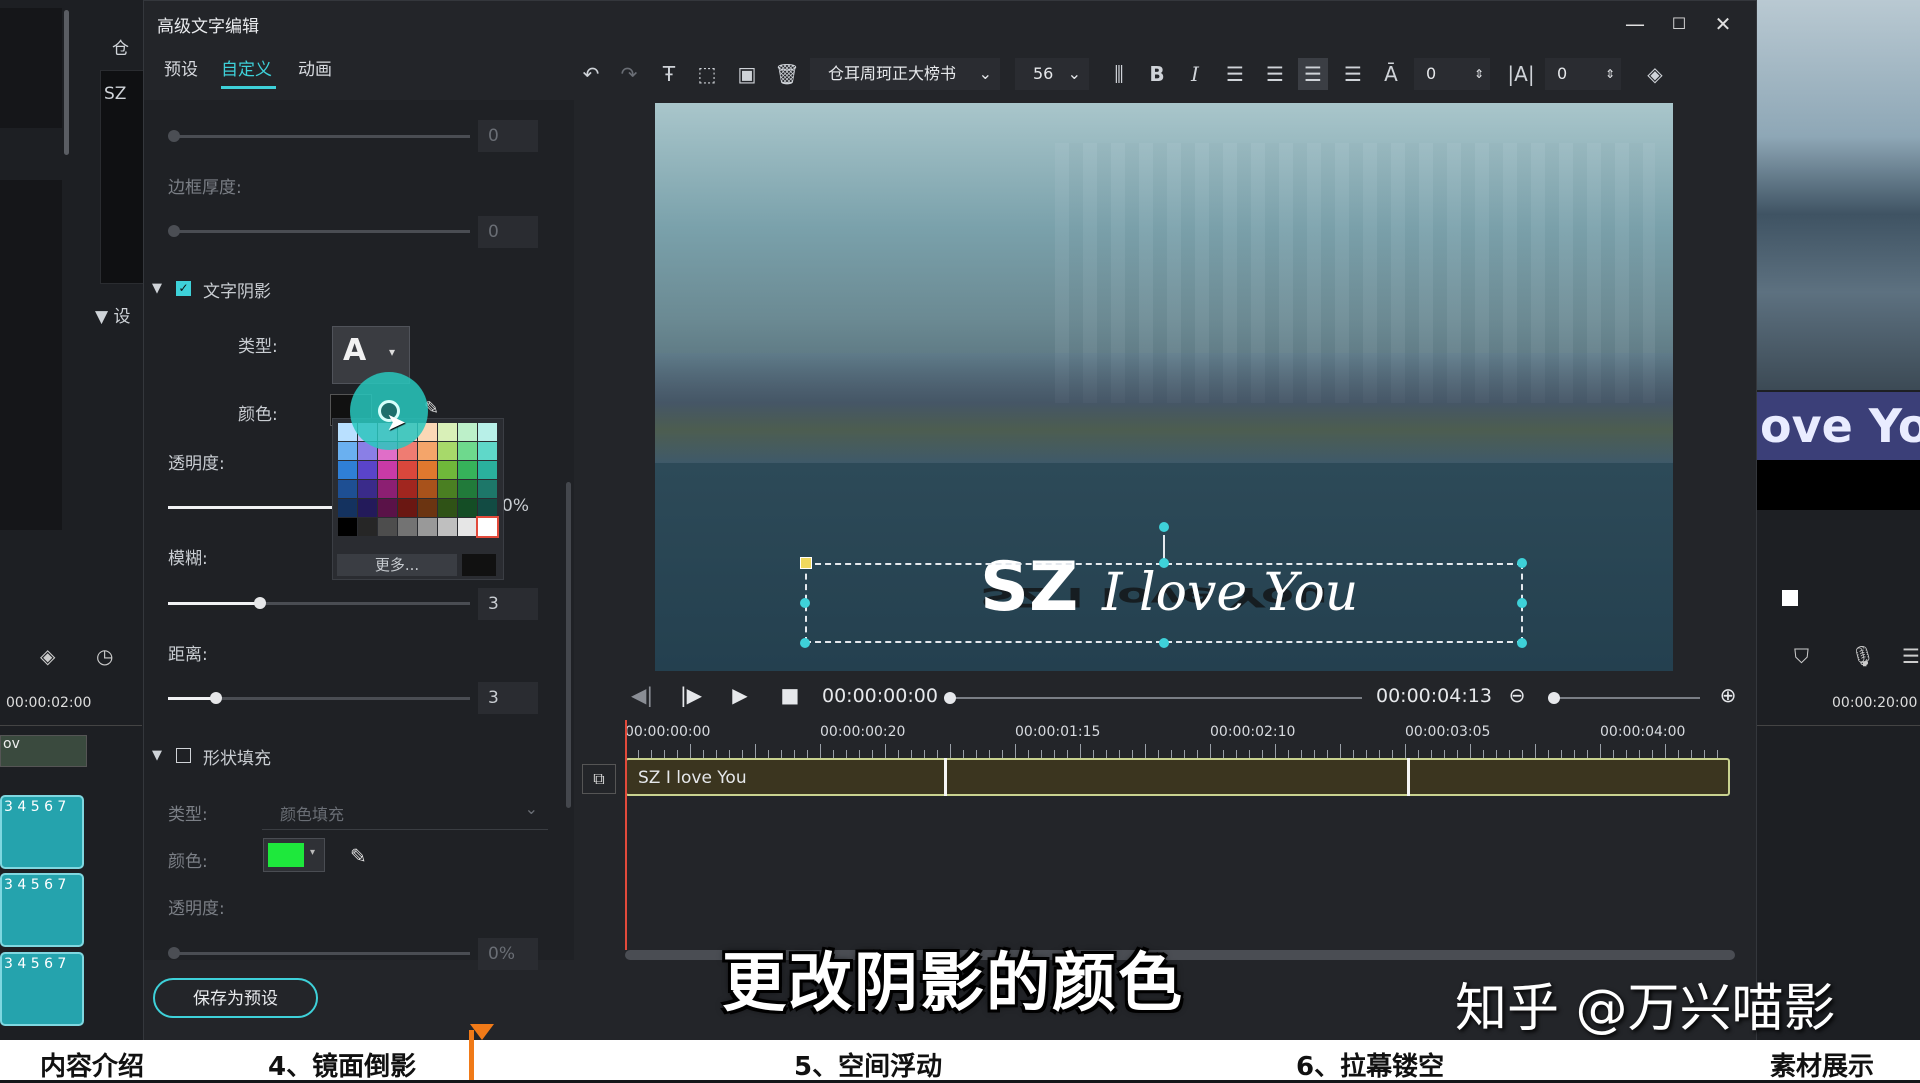  Describe the element at coordinates (104, 656) in the screenshot. I see `clock-icon: ◷` at that location.